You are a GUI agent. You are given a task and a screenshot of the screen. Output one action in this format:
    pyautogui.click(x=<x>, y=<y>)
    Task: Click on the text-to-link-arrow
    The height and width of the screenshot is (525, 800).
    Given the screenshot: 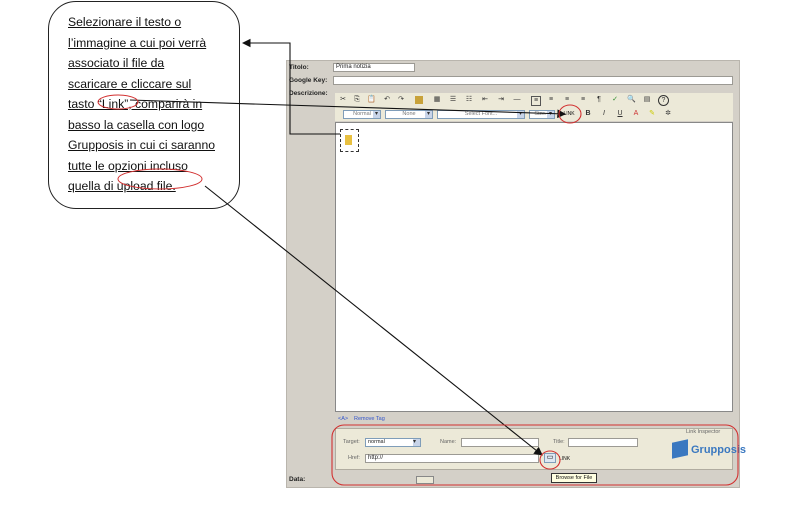 What is the action you would take?
    pyautogui.click(x=348, y=109)
    